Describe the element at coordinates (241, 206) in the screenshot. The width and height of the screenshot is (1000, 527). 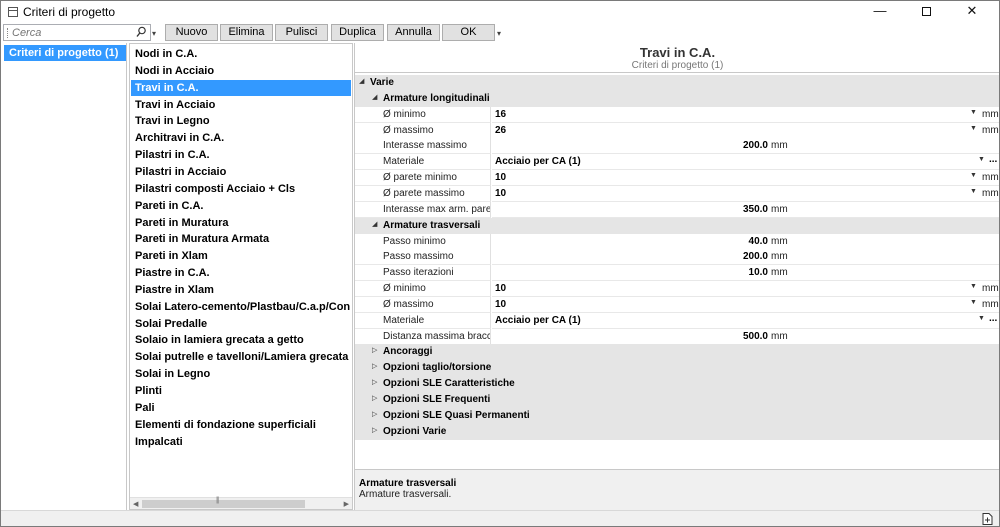
I see `element-type-item: Pareti in C.A.` at that location.